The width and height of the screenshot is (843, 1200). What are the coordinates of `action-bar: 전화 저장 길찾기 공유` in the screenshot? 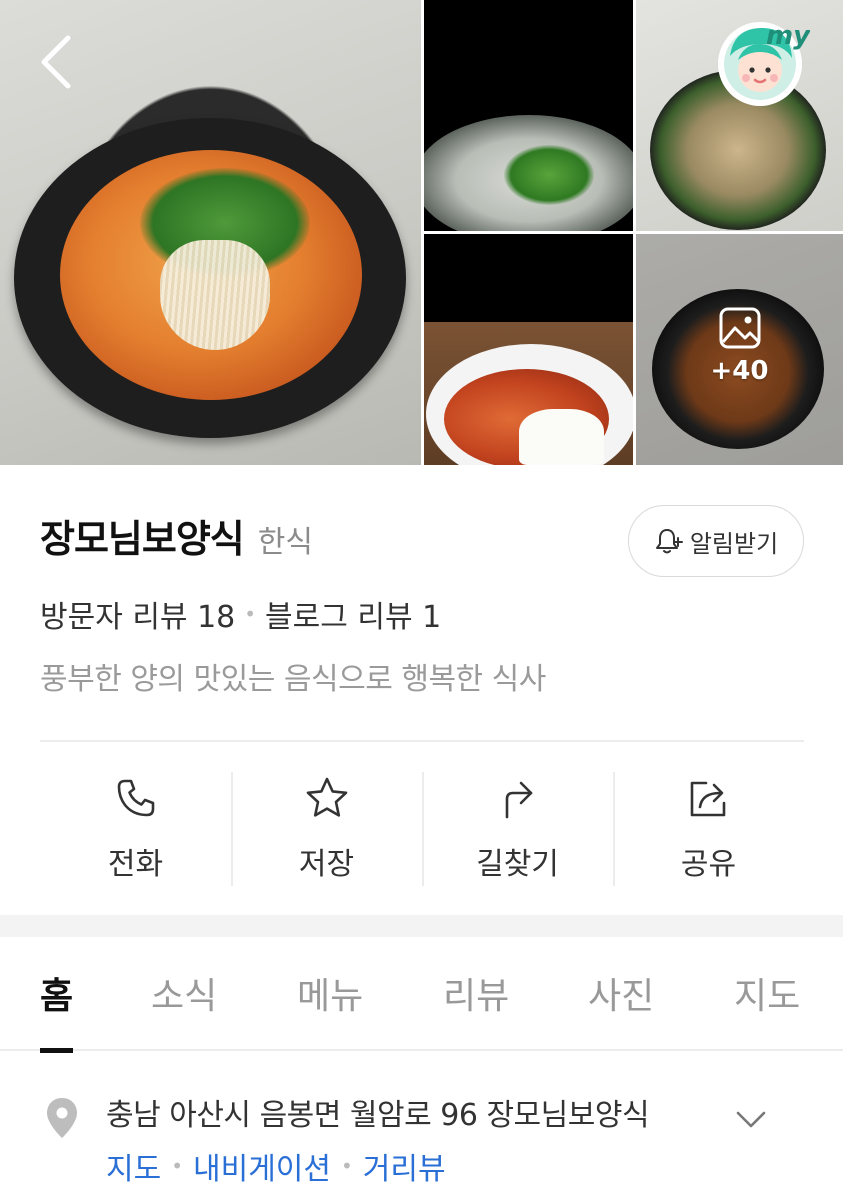 It's located at (422, 829).